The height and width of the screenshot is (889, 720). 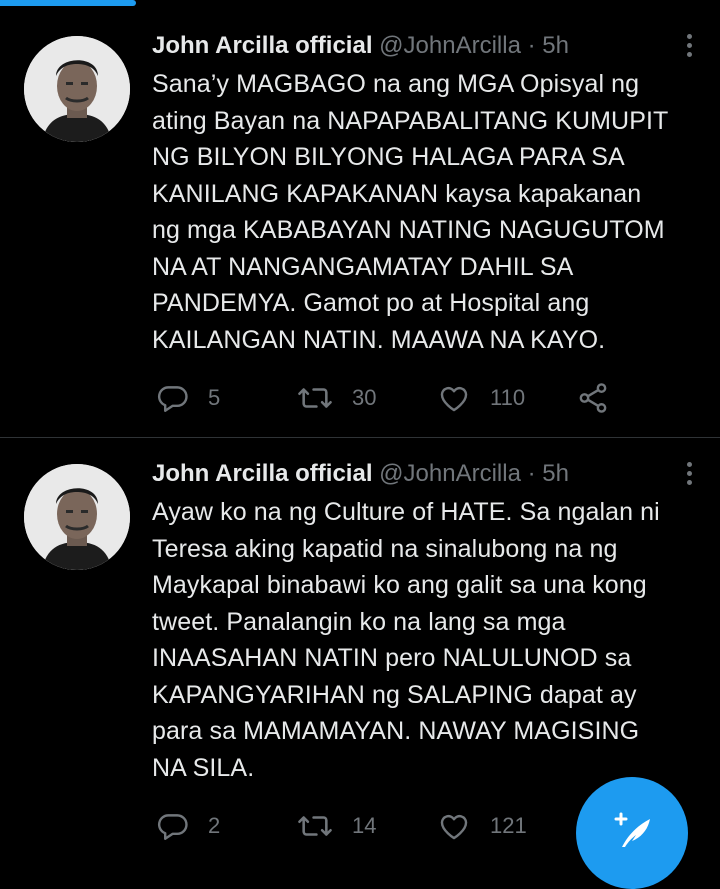 What do you see at coordinates (410, 120) in the screenshot?
I see `tweet-text-line: ating Bayan na NAPAPABALITANG KUMUPIT` at bounding box center [410, 120].